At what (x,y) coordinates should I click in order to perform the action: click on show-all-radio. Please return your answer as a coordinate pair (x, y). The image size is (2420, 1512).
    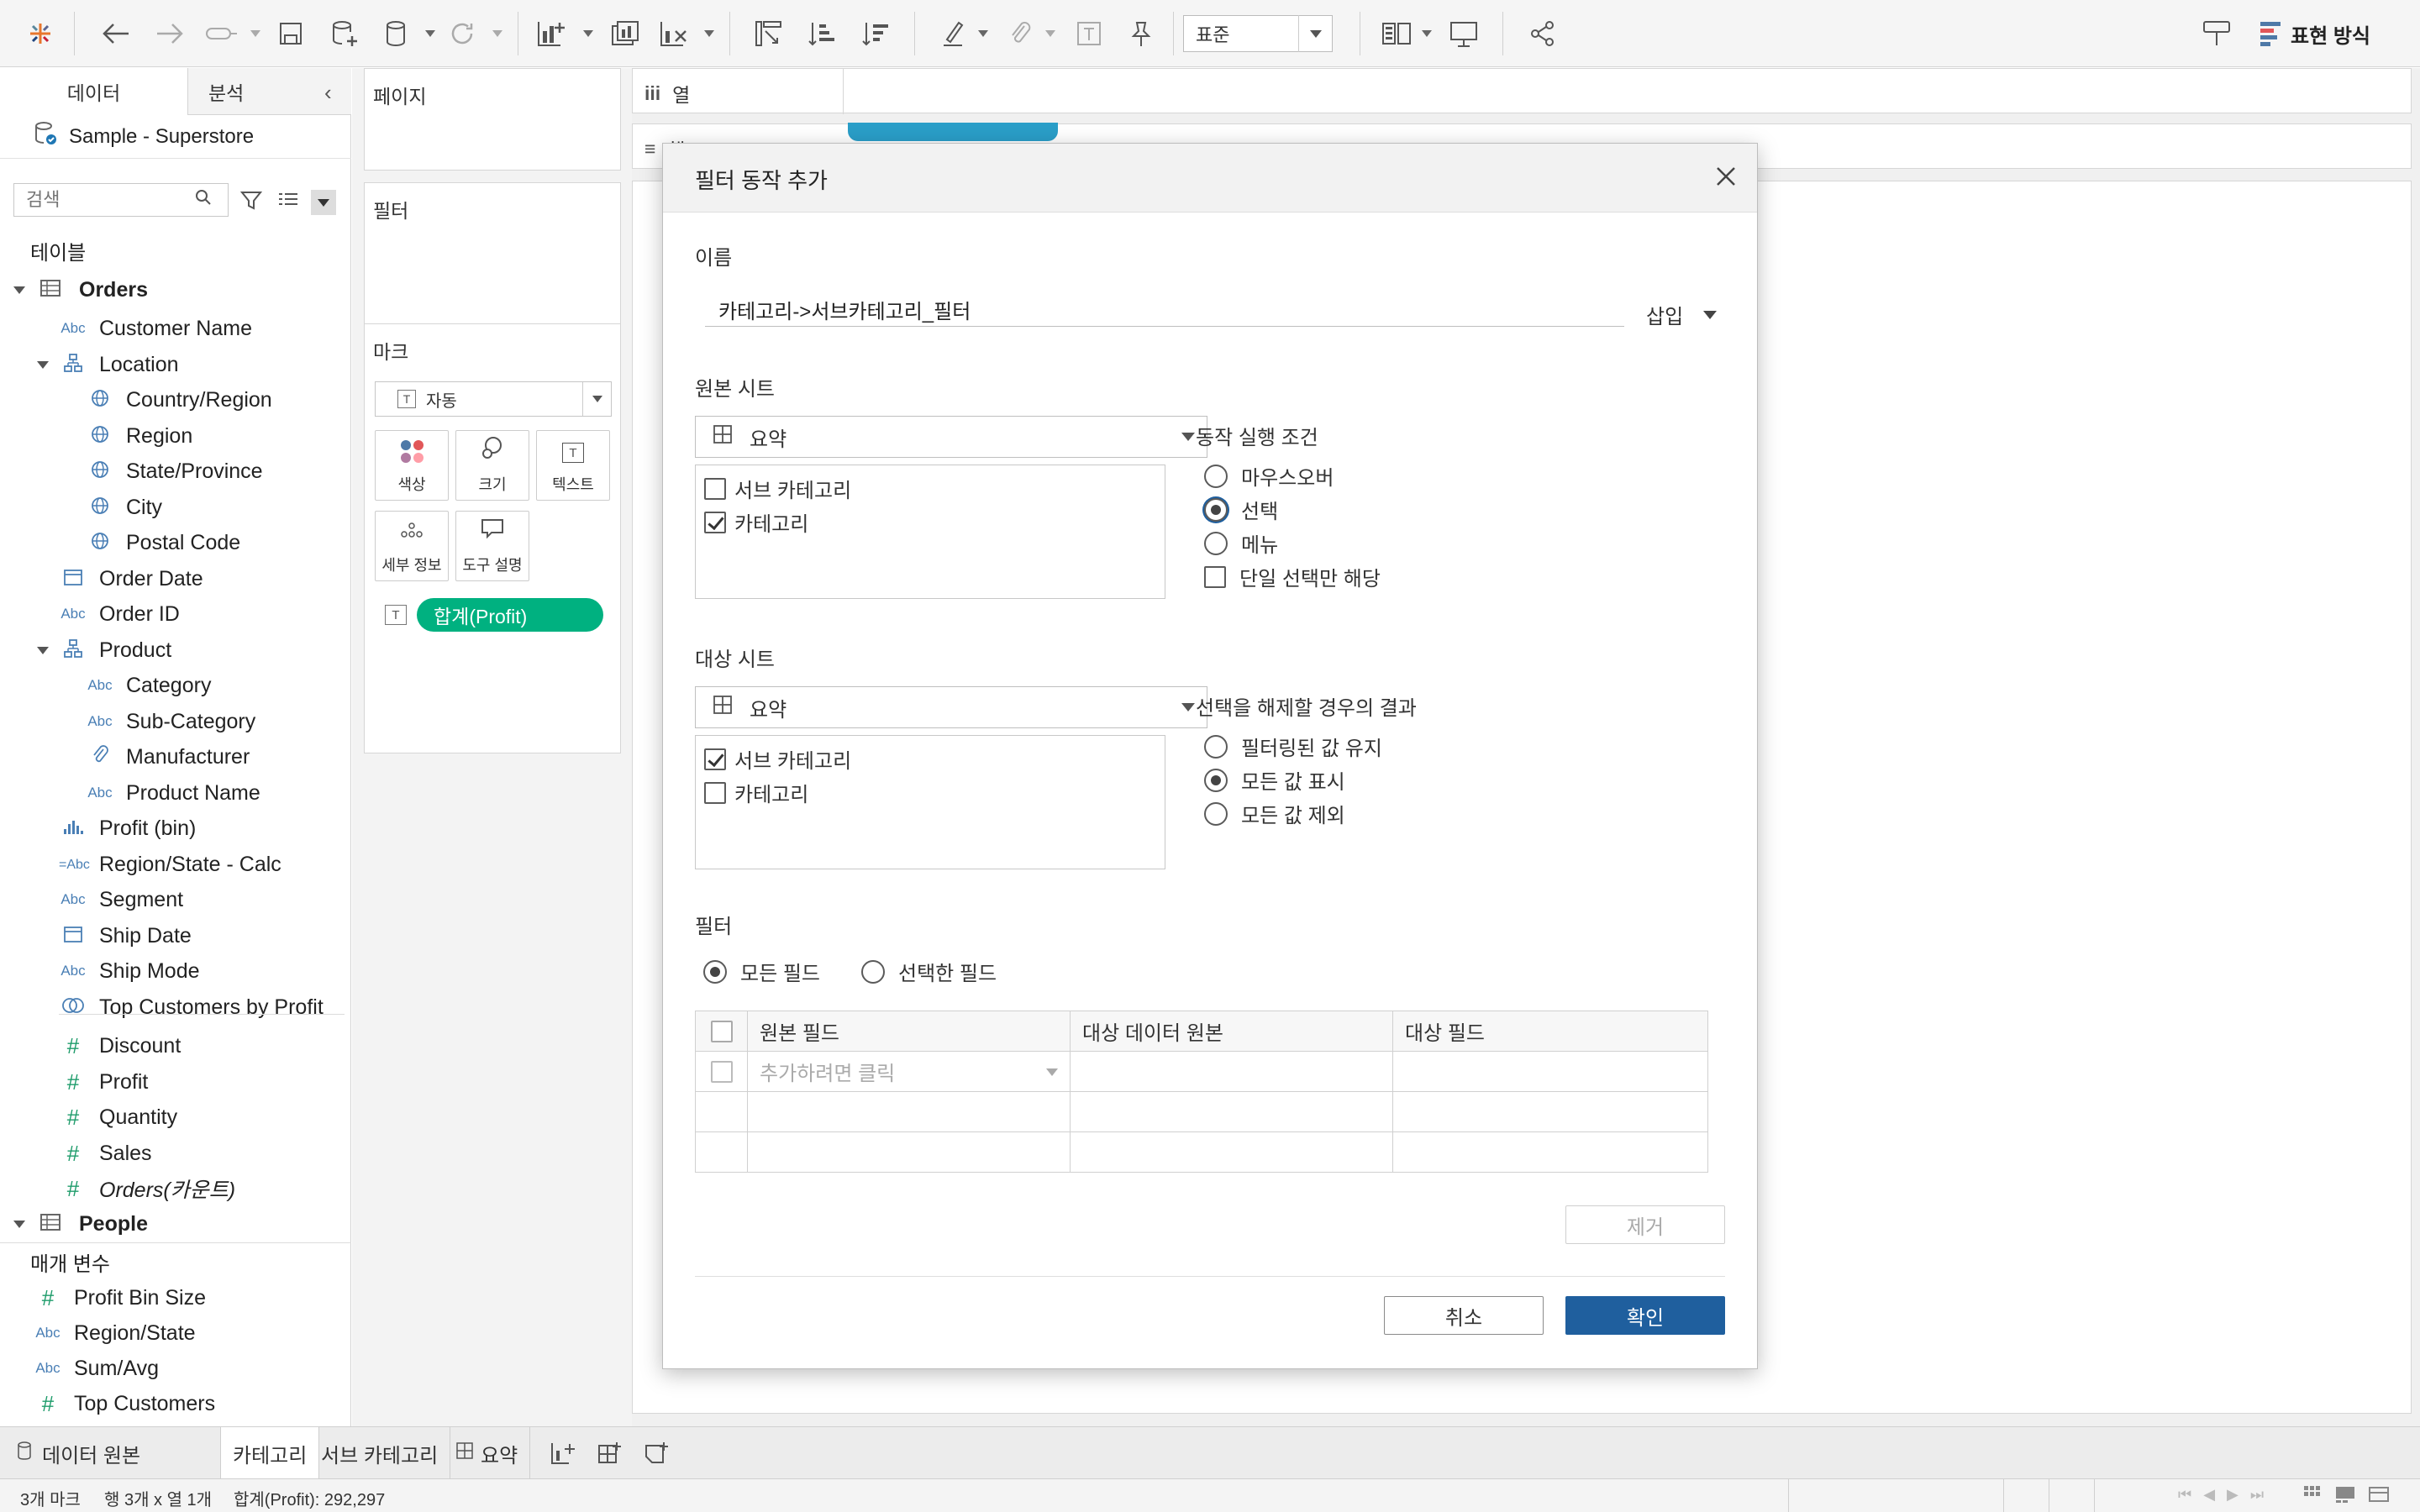
    Looking at the image, I should click on (1216, 780).